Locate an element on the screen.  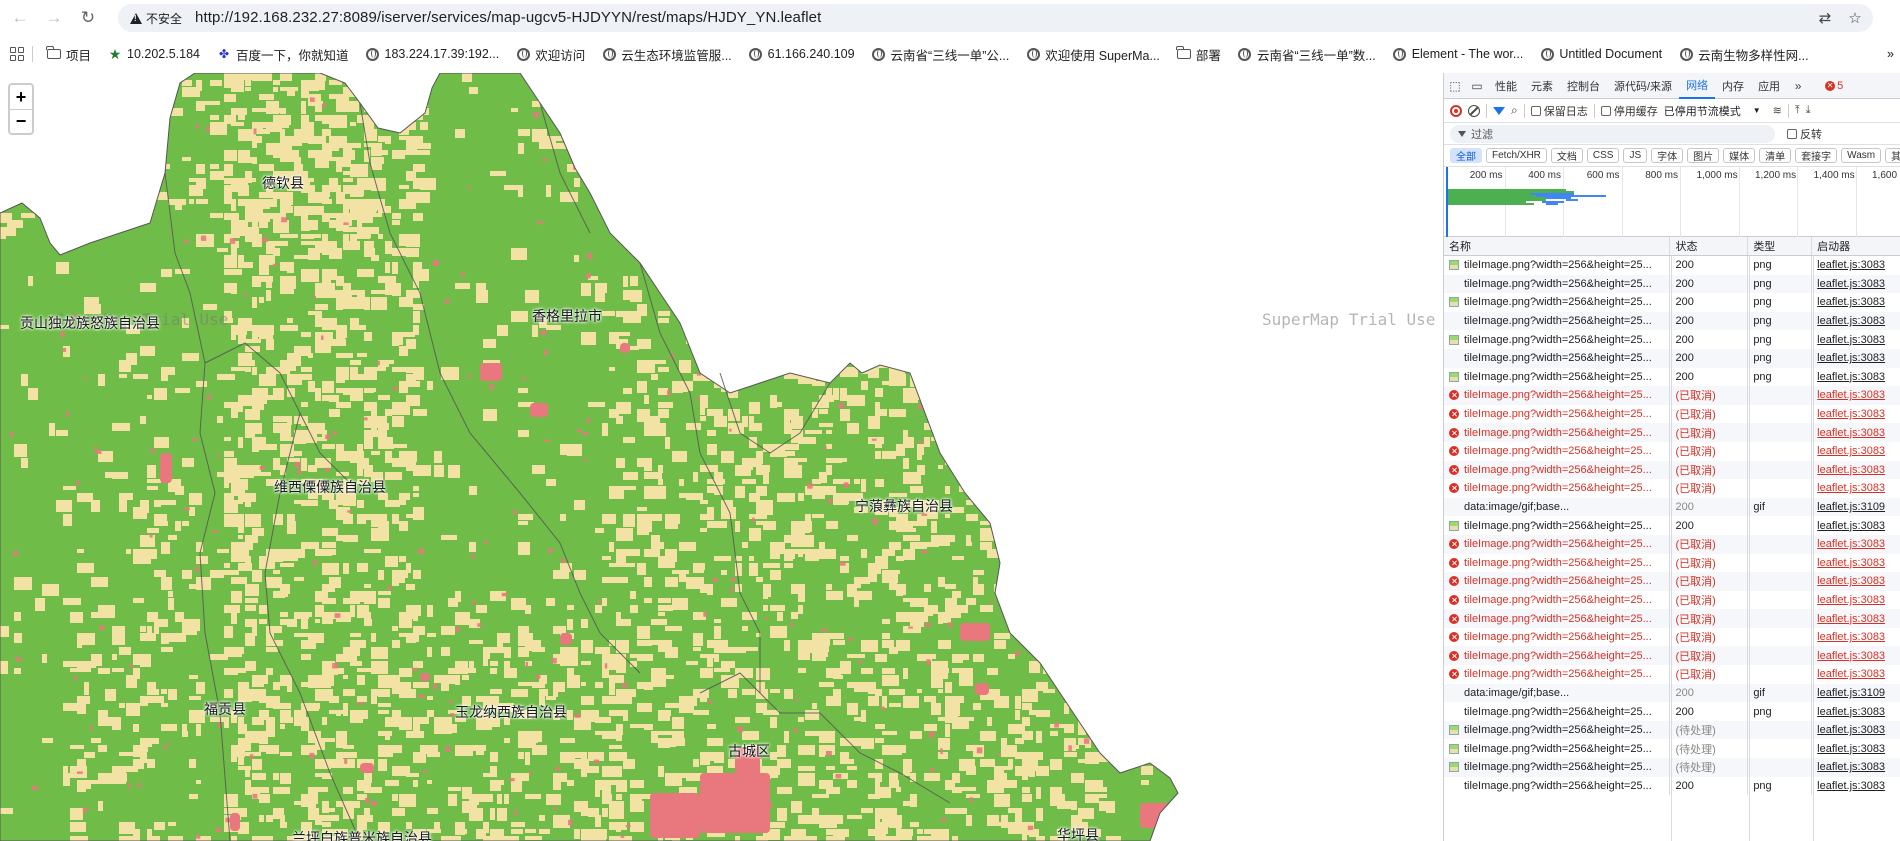
apps-button is located at coordinates (17, 54).